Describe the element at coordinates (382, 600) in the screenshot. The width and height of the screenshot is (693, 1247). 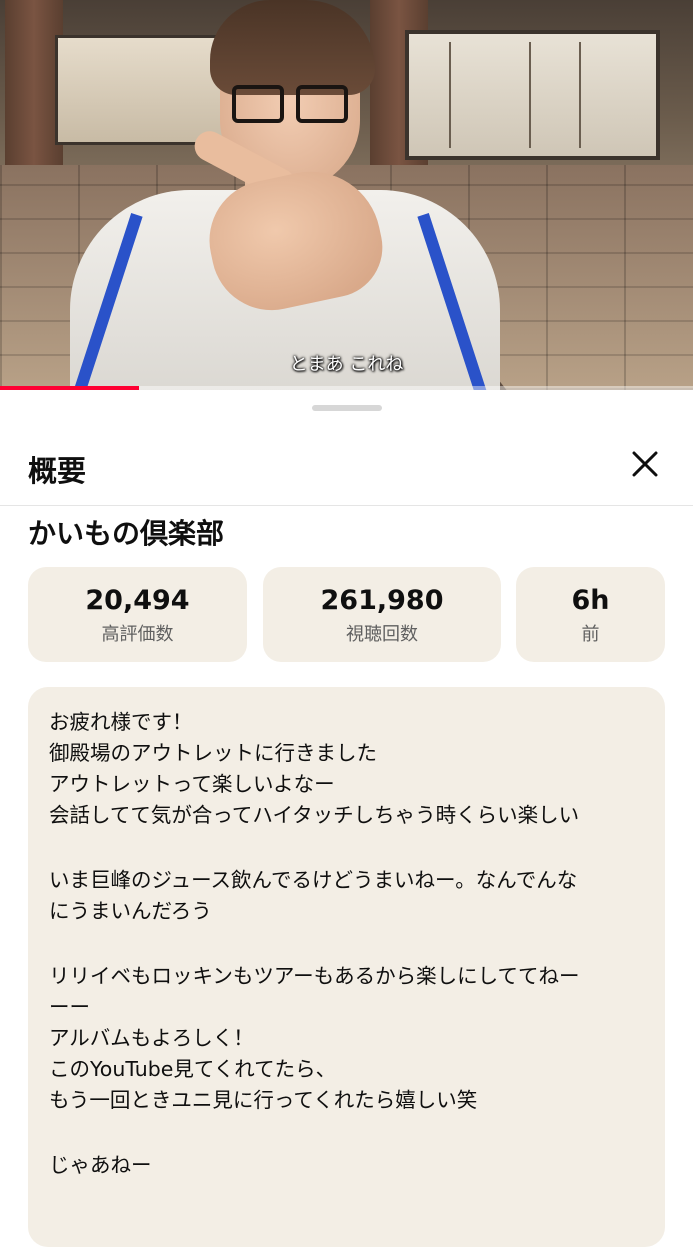
I see `views-count: 261,980` at that location.